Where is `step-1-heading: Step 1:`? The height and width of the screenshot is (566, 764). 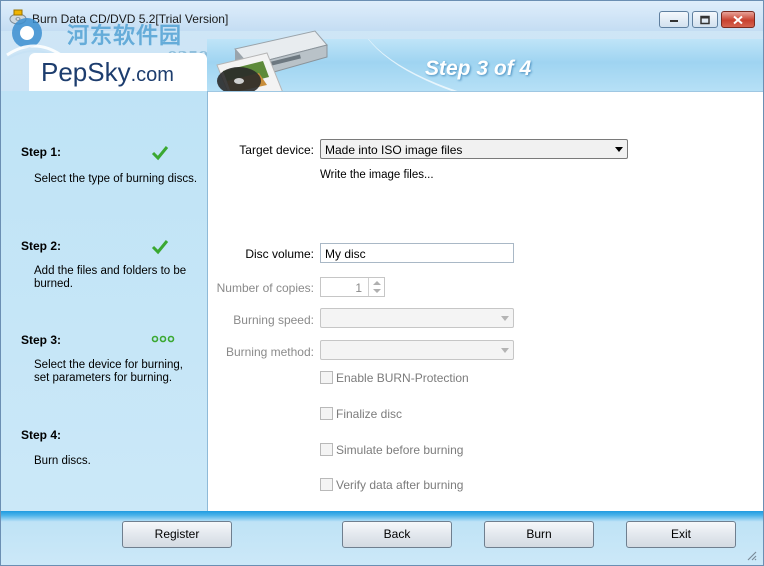 step-1-heading: Step 1: is located at coordinates (41, 152).